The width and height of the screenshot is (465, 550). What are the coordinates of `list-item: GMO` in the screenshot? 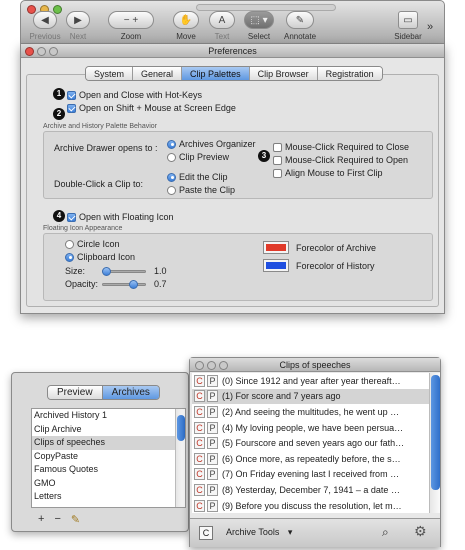 It's located at (108, 484).